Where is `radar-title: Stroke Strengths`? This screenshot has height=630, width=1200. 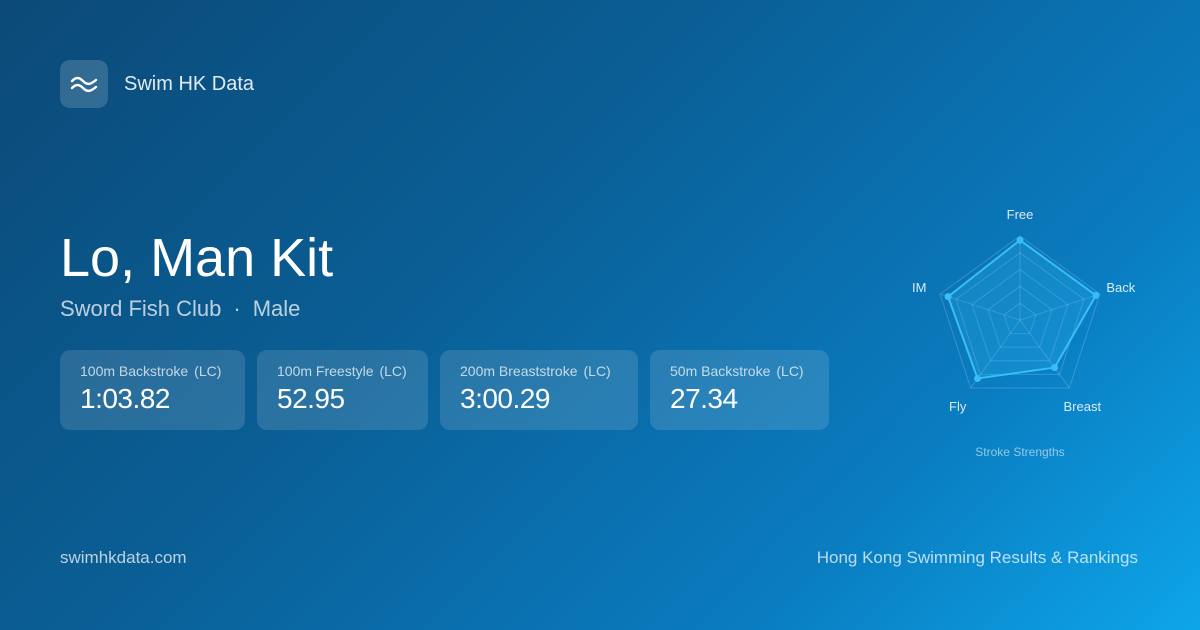 radar-title: Stroke Strengths is located at coordinates (1019, 452).